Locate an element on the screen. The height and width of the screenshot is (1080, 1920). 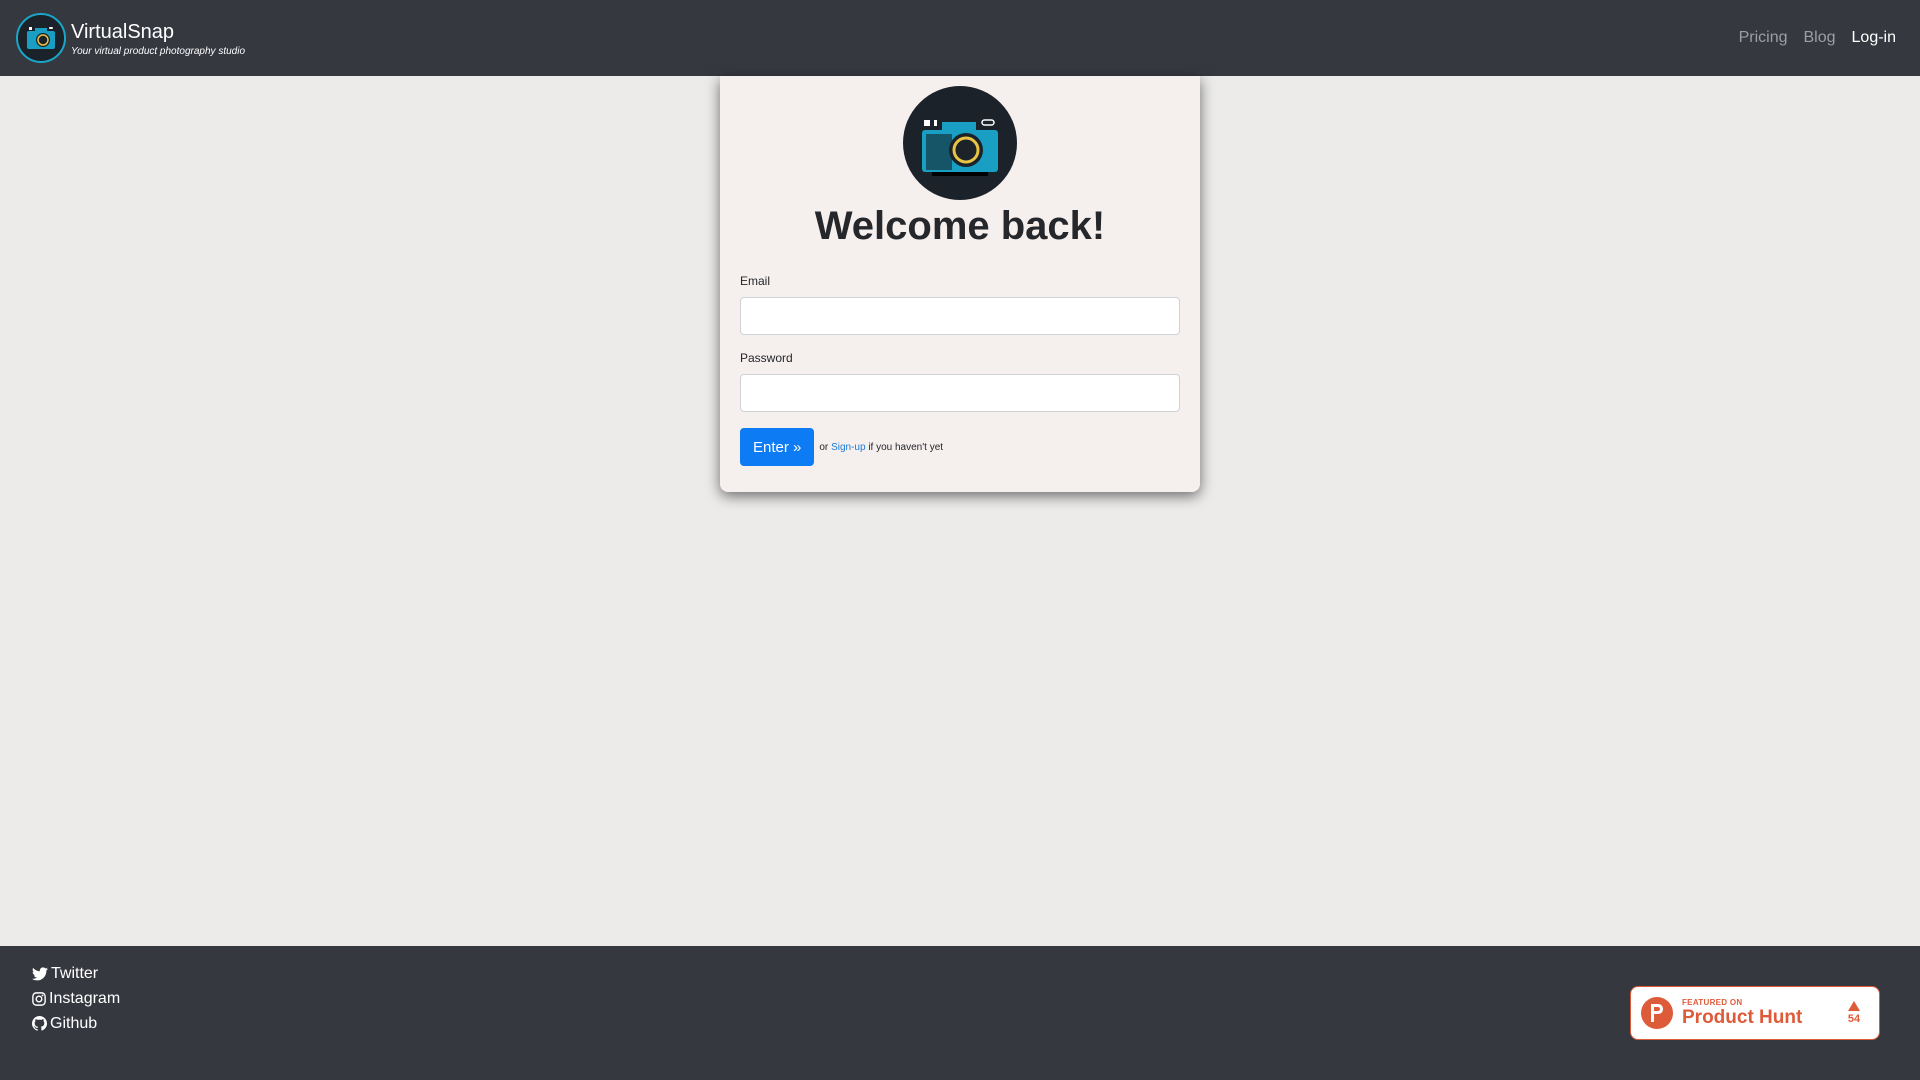
github-link: Github is located at coordinates (76, 1023).